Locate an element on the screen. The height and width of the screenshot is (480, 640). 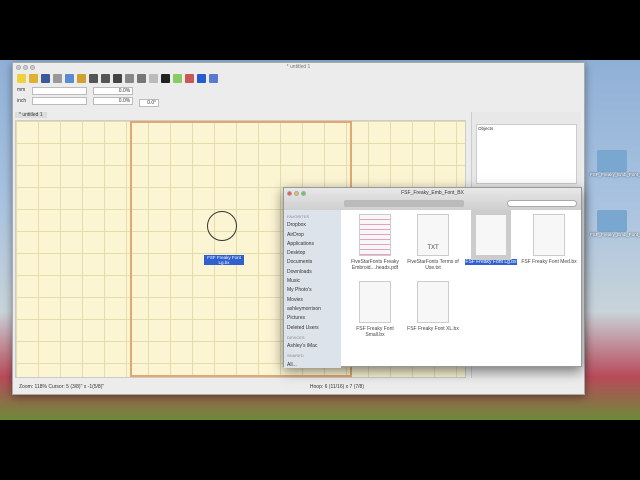
file-item: FSF Freaky Font Med.bx is located at coordinates (549, 242).